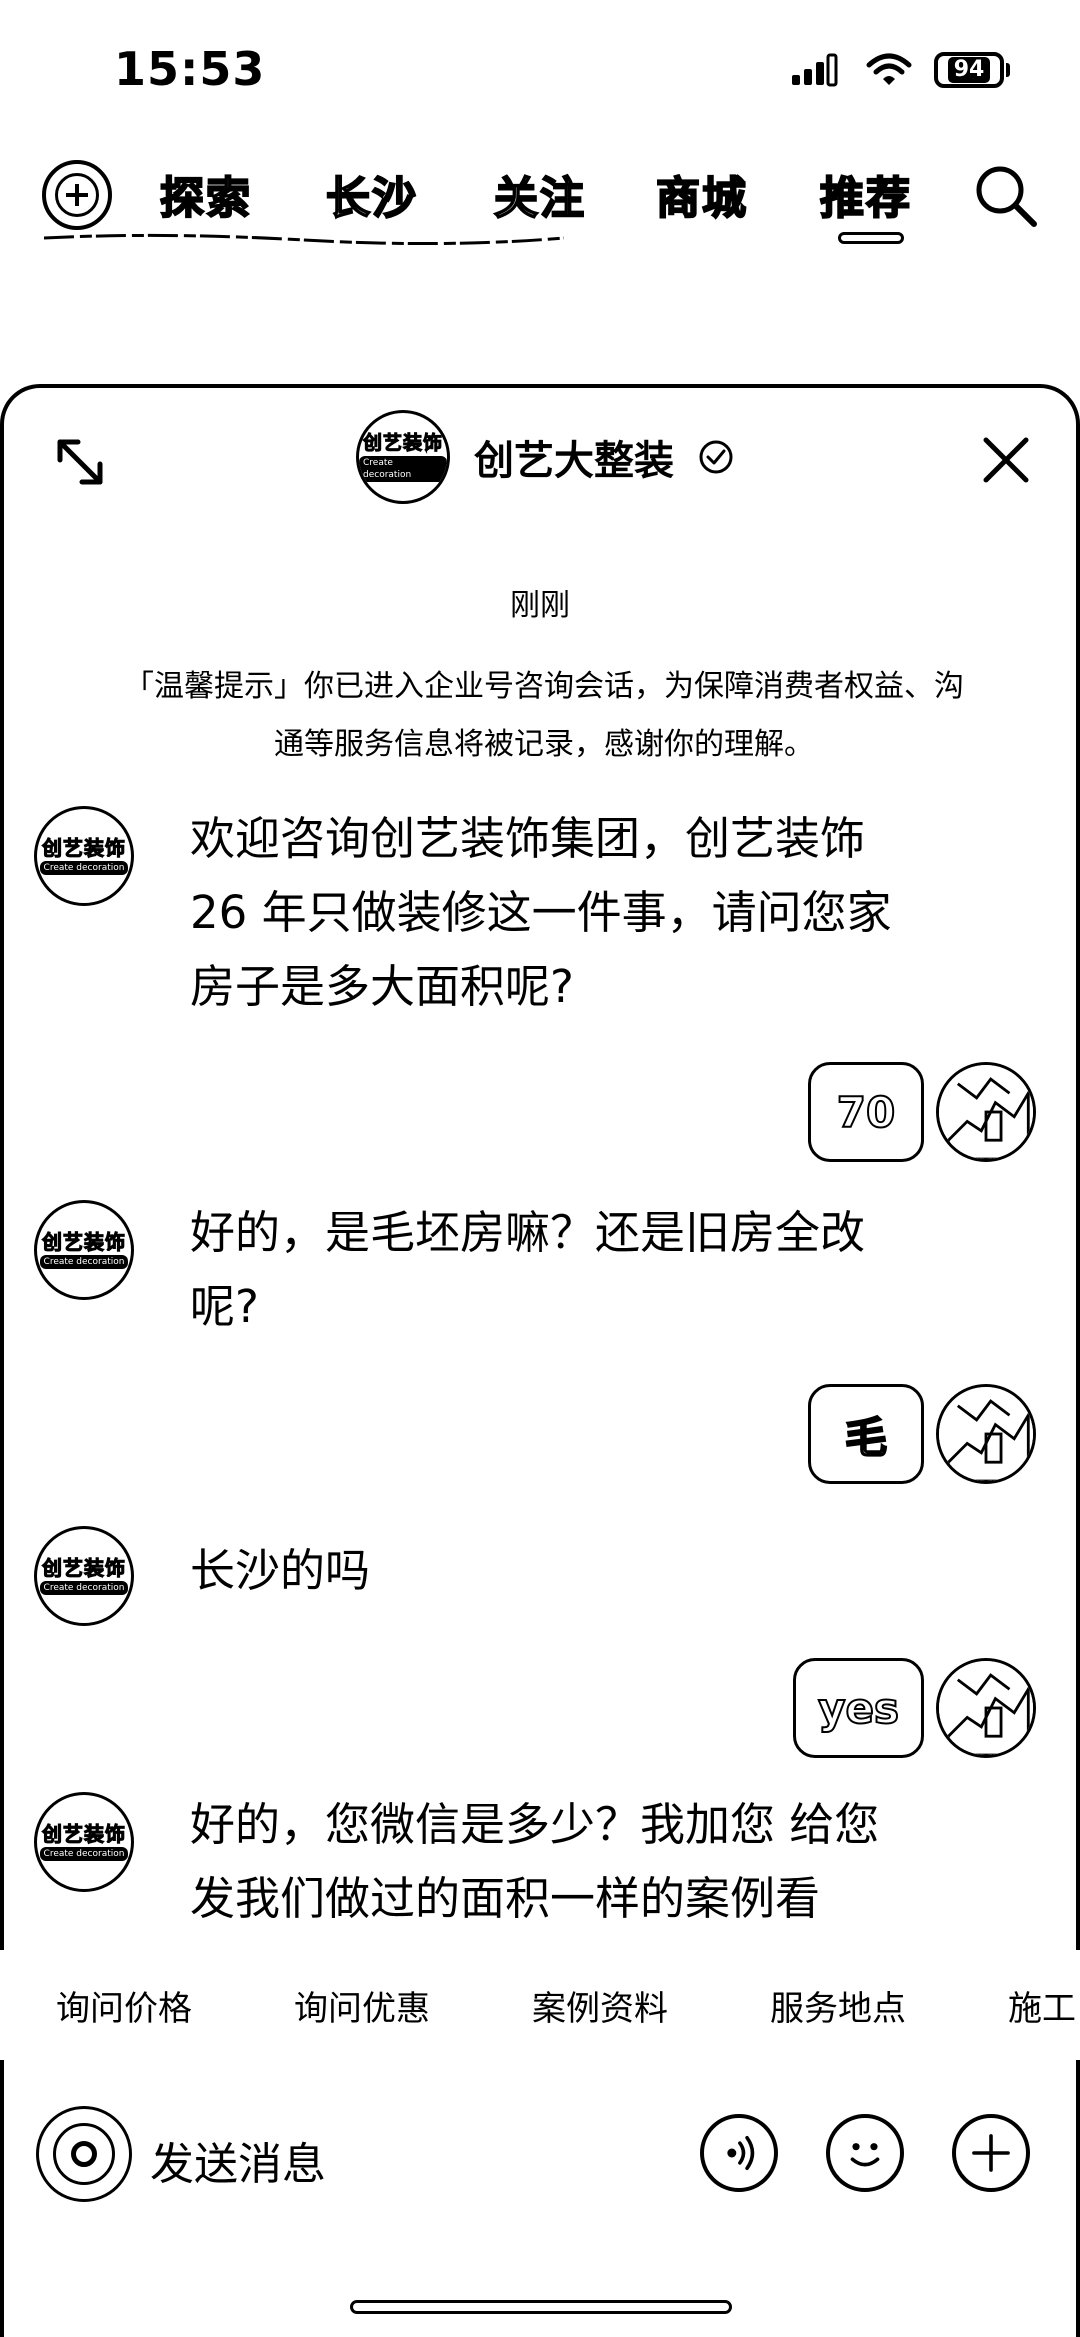 The height and width of the screenshot is (2337, 1080). What do you see at coordinates (871, 238) in the screenshot?
I see `active-tab-indicator` at bounding box center [871, 238].